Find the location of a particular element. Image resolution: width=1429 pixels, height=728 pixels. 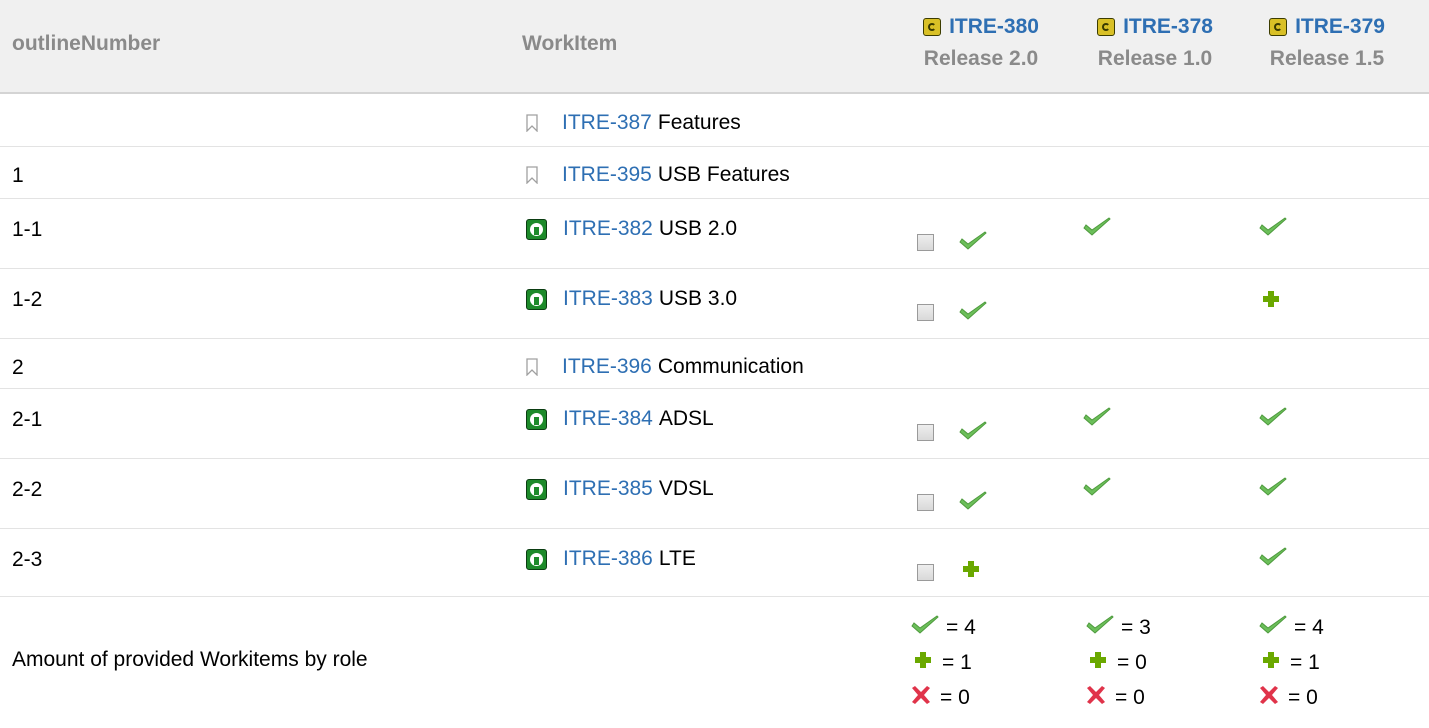

table-row: 1-2 ITRE-383 USB 3.0 is located at coordinates (714, 303).